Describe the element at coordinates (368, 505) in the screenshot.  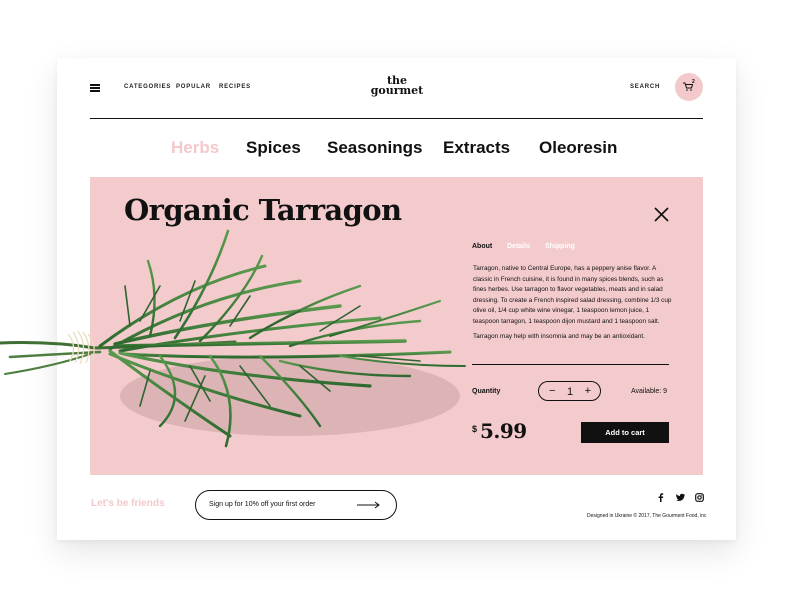
I see `arrow-right-icon` at that location.